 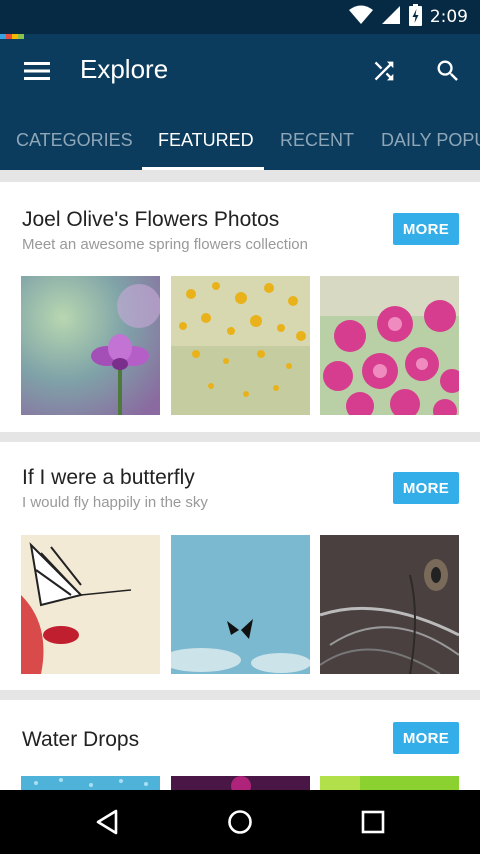 I want to click on butterfly-lips-photo, so click(x=90, y=604).